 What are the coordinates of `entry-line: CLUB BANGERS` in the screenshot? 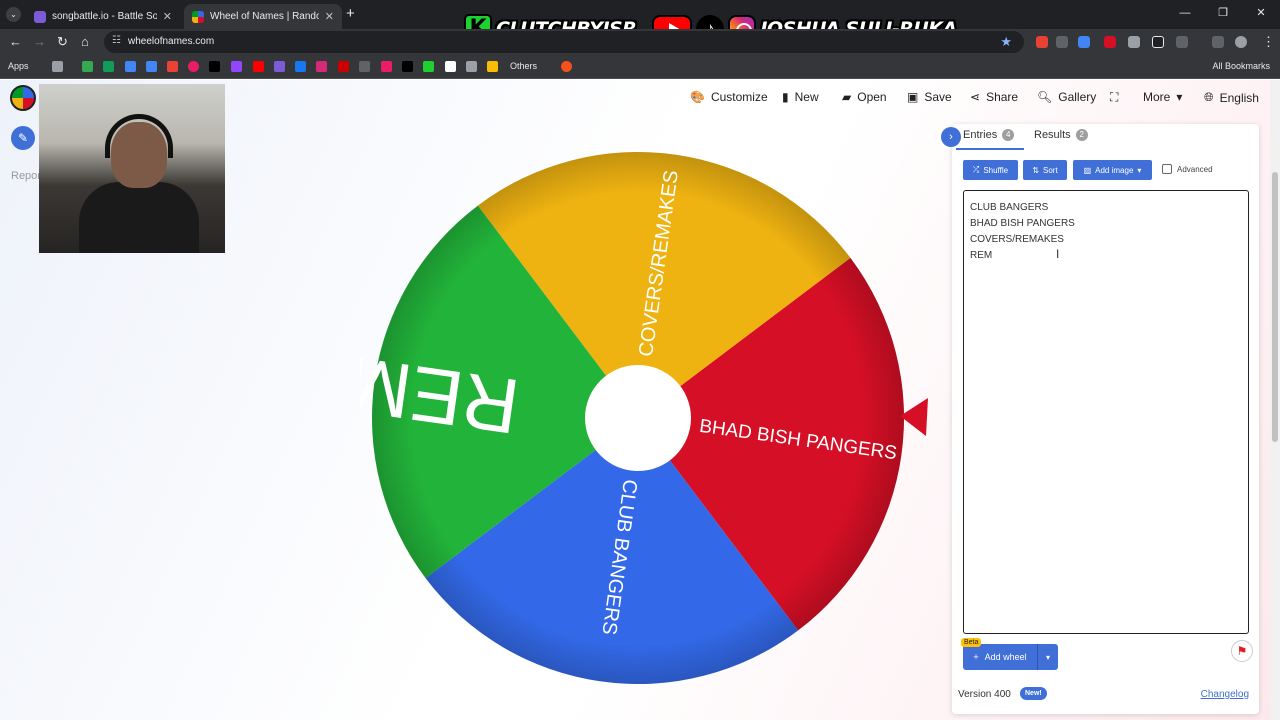 It's located at (1009, 207).